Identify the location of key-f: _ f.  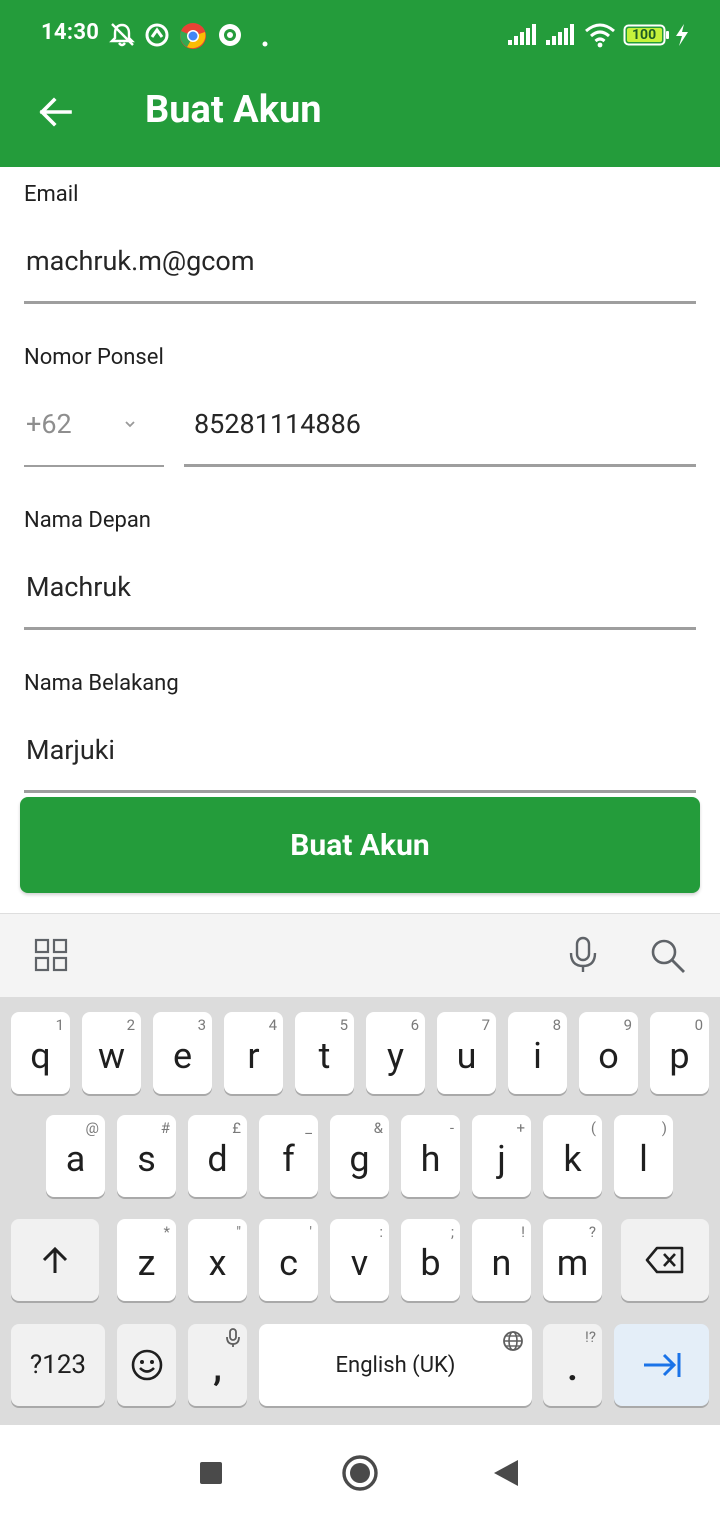
(288, 1156).